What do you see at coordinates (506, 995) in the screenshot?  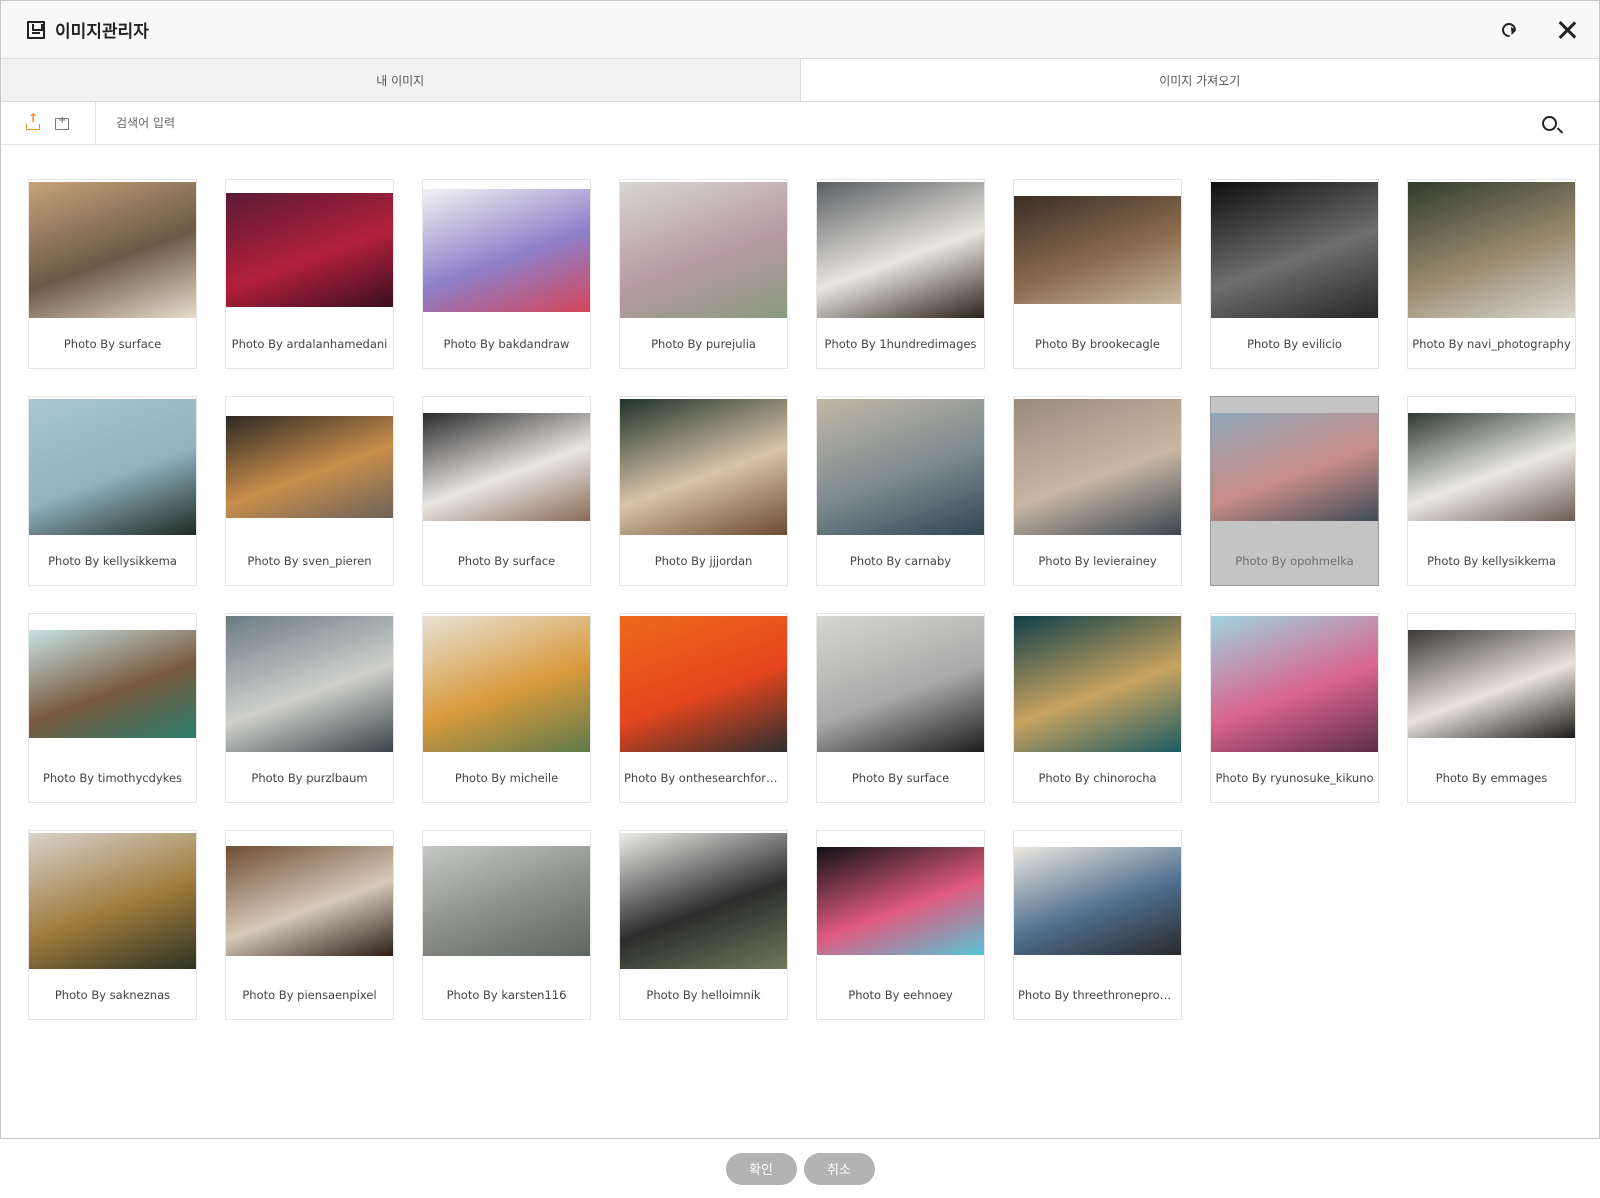 I see `image-caption: Photo By karsten116` at bounding box center [506, 995].